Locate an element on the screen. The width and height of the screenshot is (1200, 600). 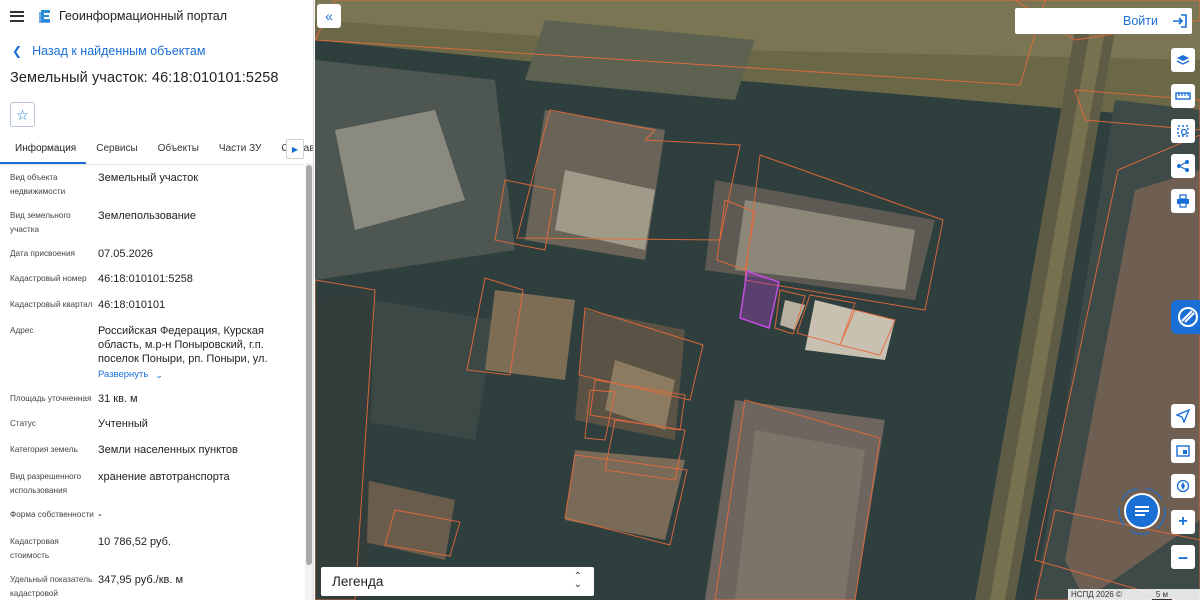
property-label: Кадастровый квартал is located at coordinates (51, 304).